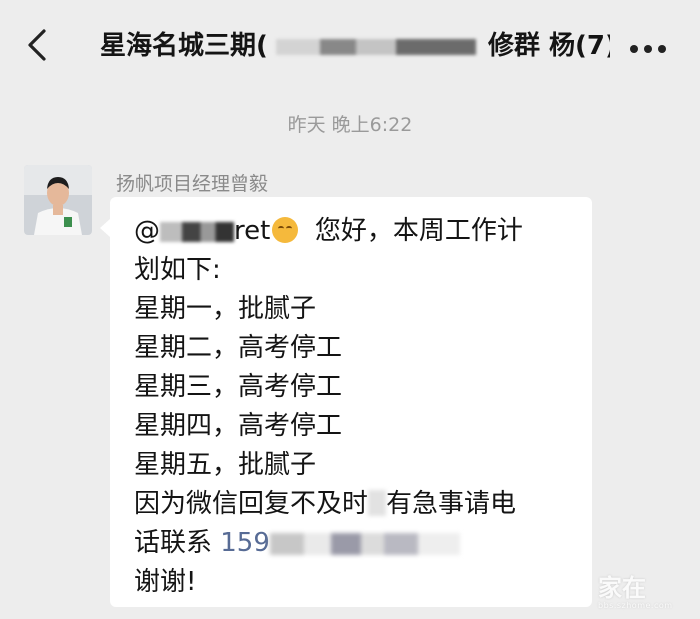  Describe the element at coordinates (238, 426) in the screenshot. I see `message-line-6: 星期四，高考停工` at that location.